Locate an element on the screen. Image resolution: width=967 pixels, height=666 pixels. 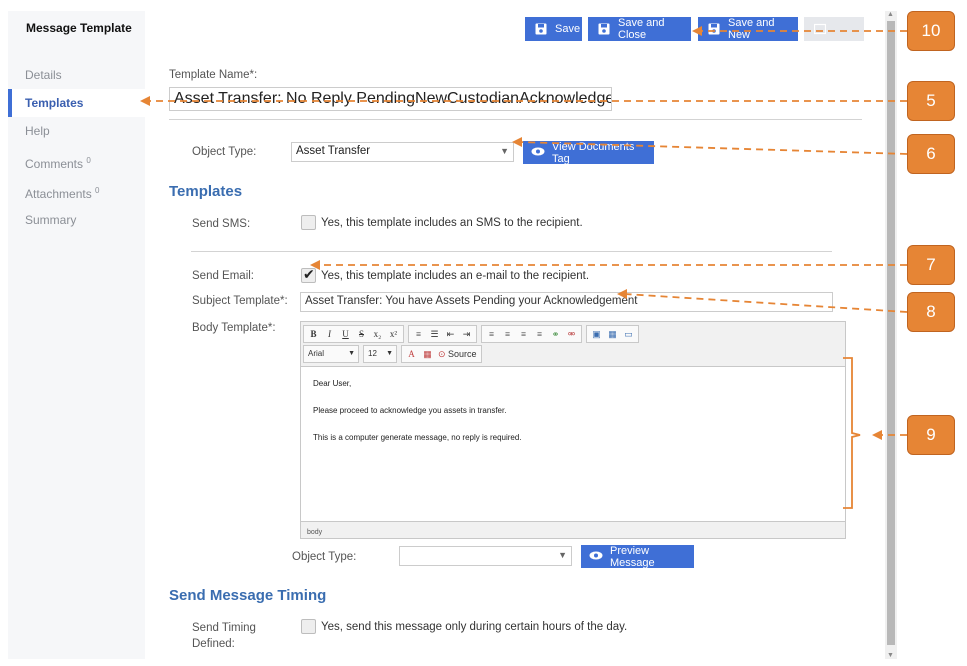
table-icon: ▦ is located at coordinates (612, 334).